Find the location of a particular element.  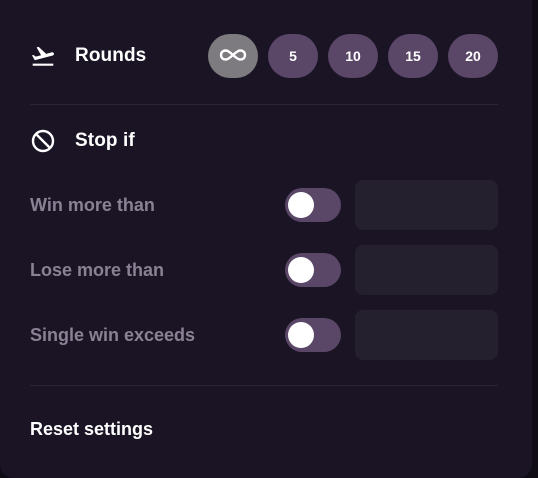

condition-label: Win more than is located at coordinates (92, 204).